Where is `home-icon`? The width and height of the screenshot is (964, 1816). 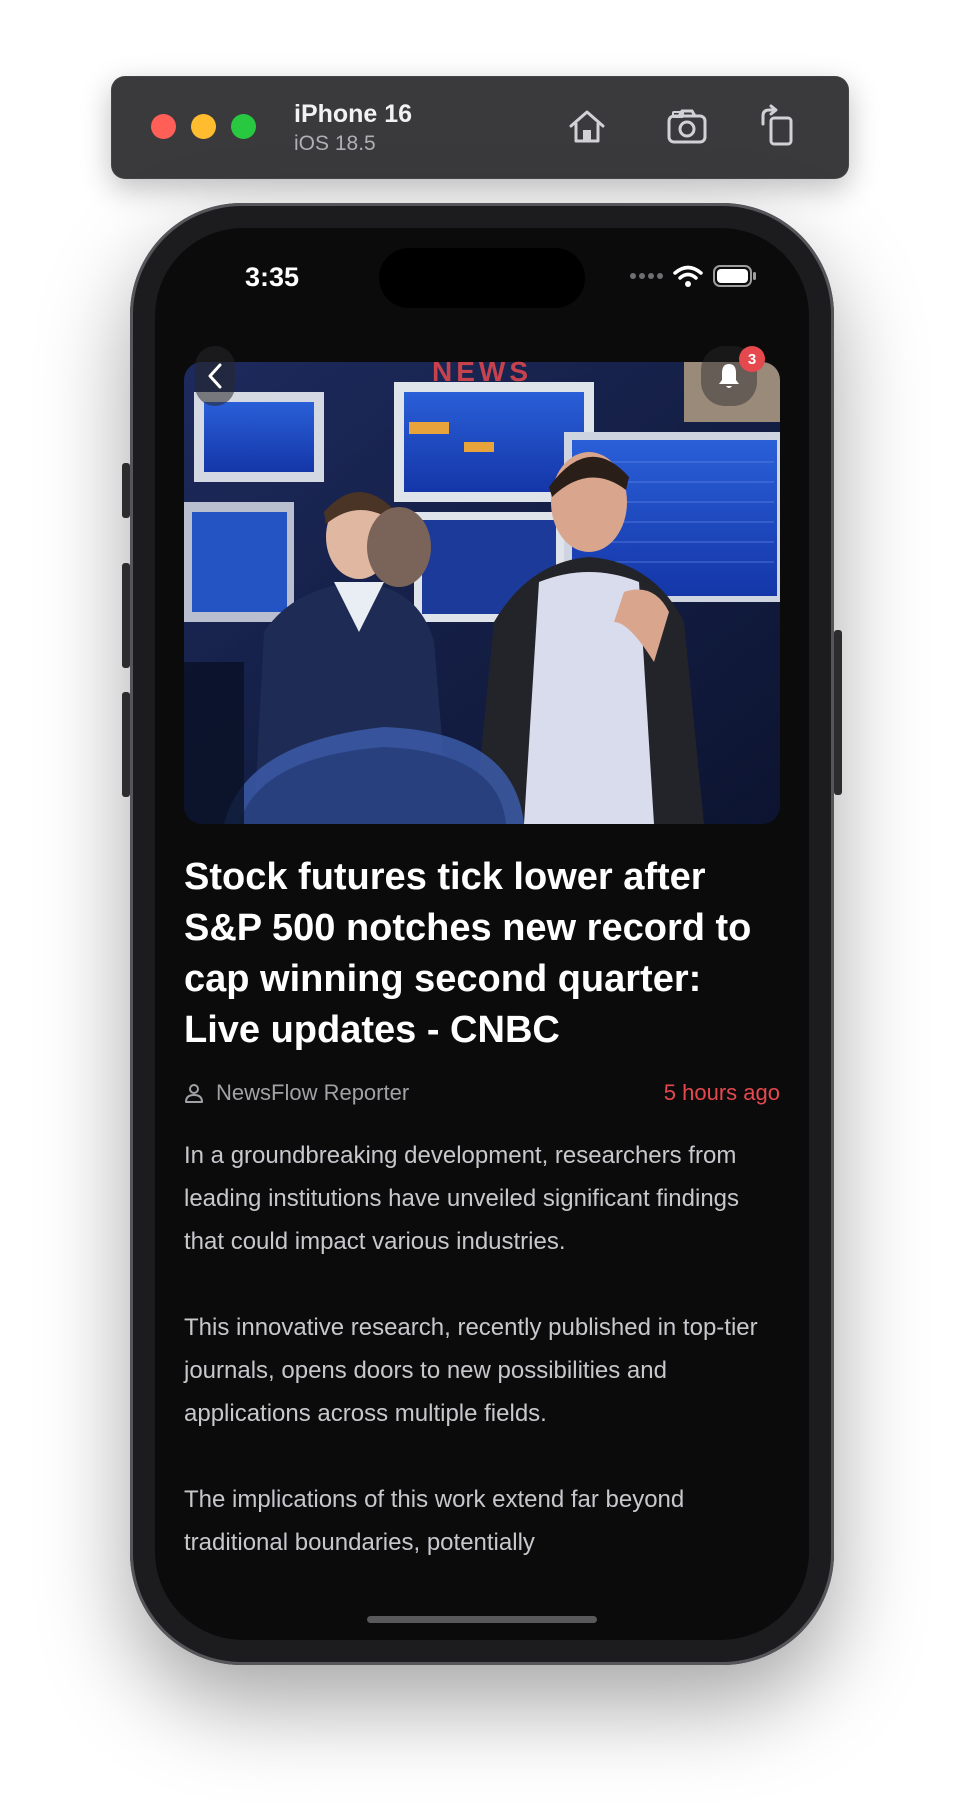
home-icon is located at coordinates (587, 126).